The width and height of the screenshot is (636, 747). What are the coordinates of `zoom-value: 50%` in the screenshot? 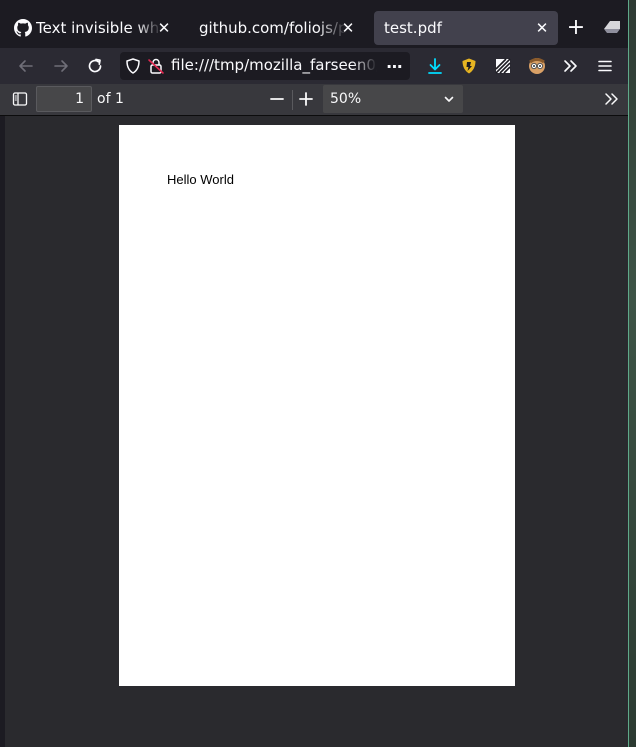 It's located at (346, 99).